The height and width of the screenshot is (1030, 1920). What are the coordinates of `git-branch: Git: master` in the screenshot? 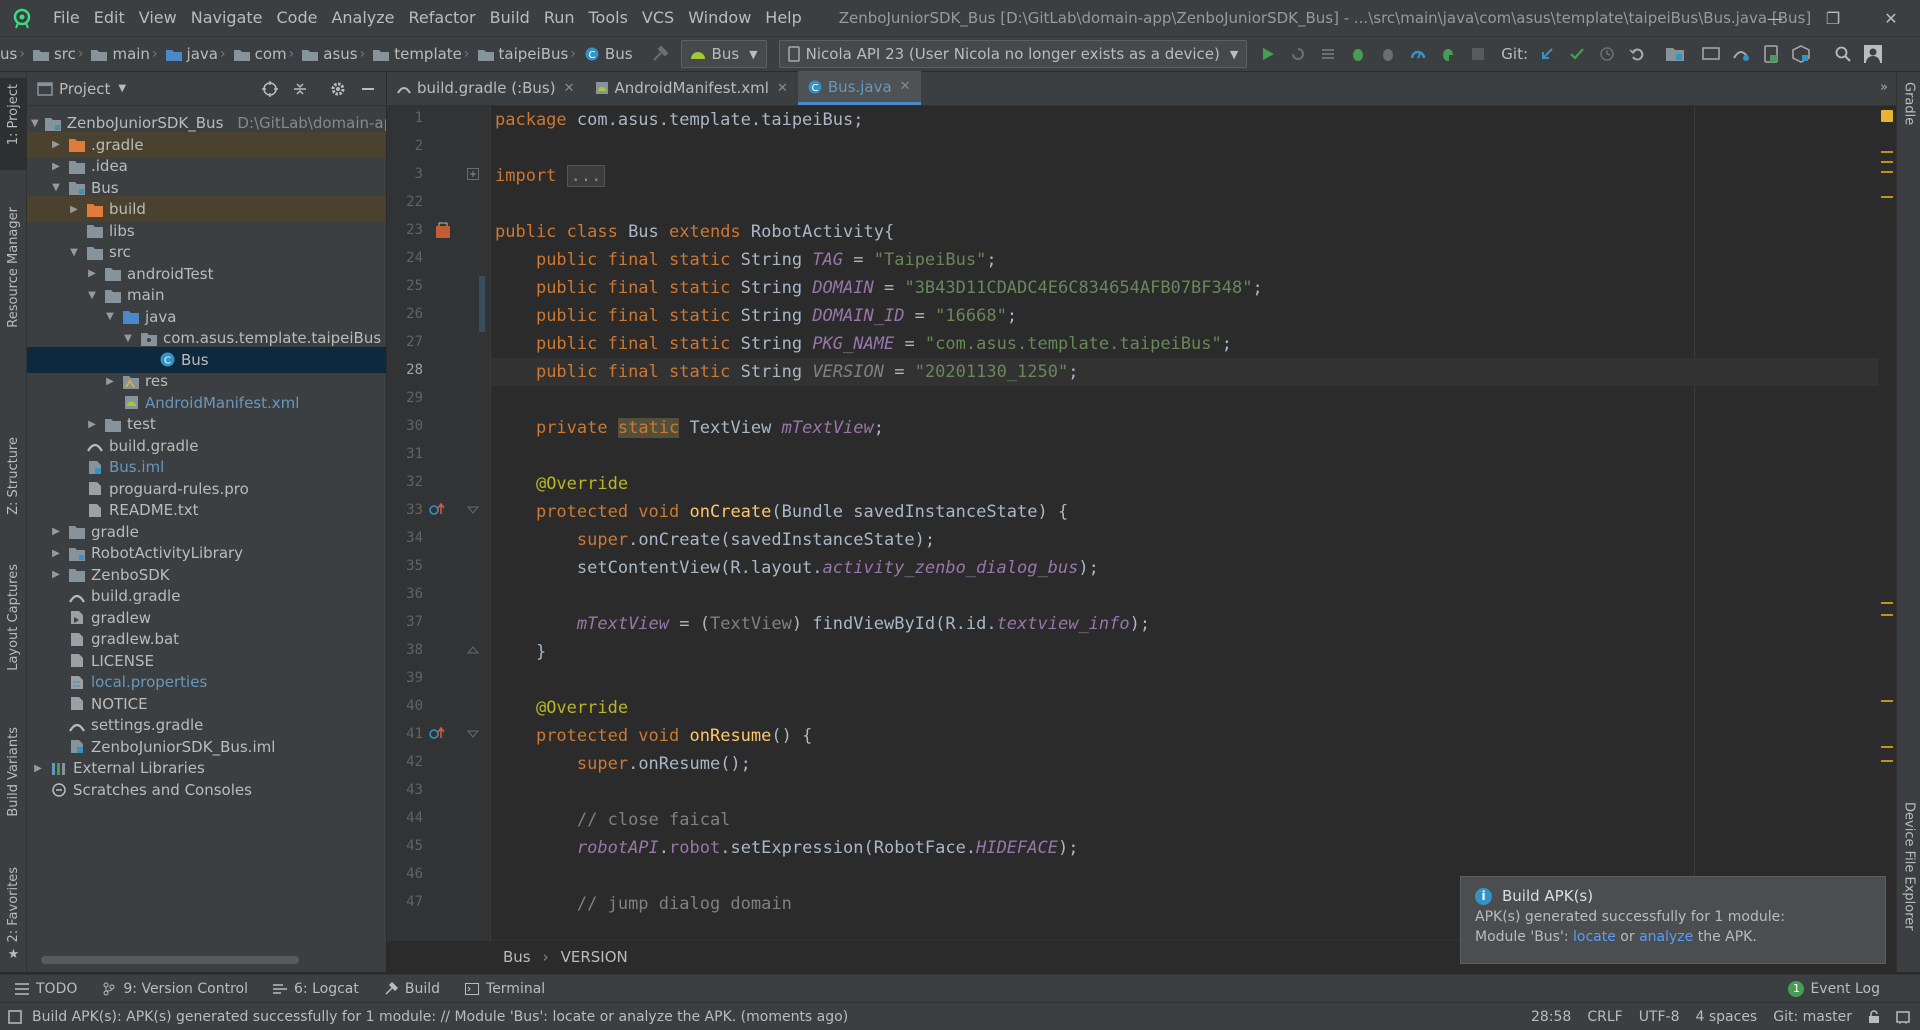 It's located at (1812, 1017).